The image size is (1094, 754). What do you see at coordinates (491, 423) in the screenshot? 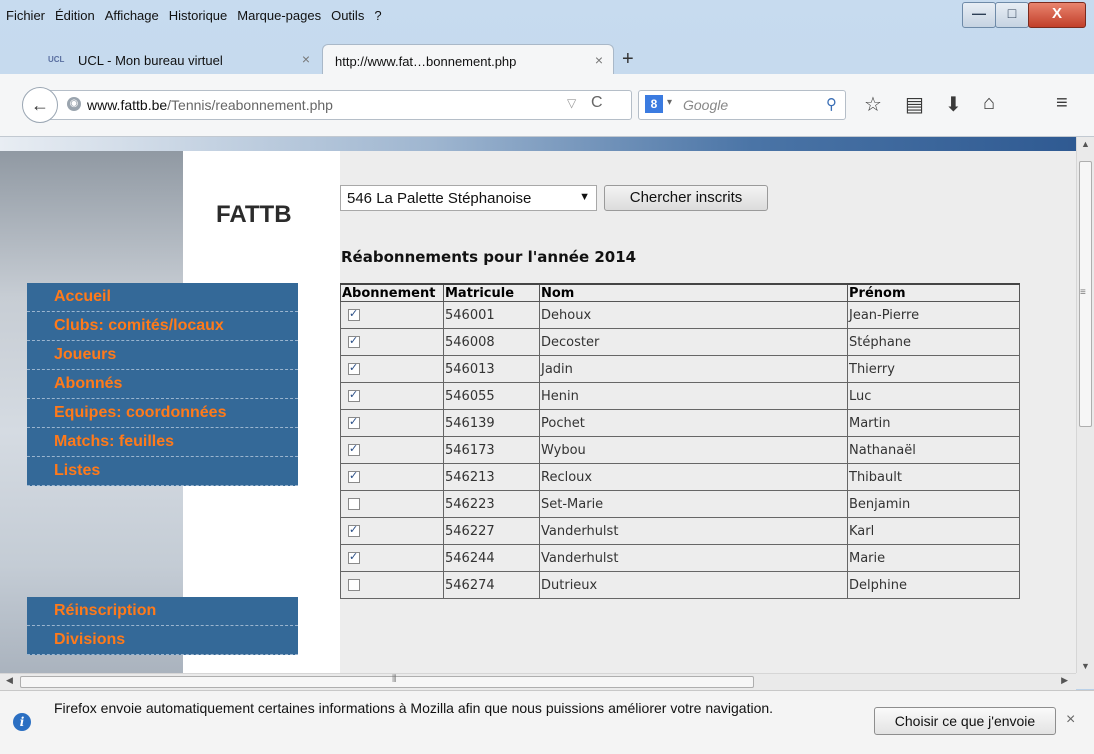
I see `matricule-cell: 546139` at bounding box center [491, 423].